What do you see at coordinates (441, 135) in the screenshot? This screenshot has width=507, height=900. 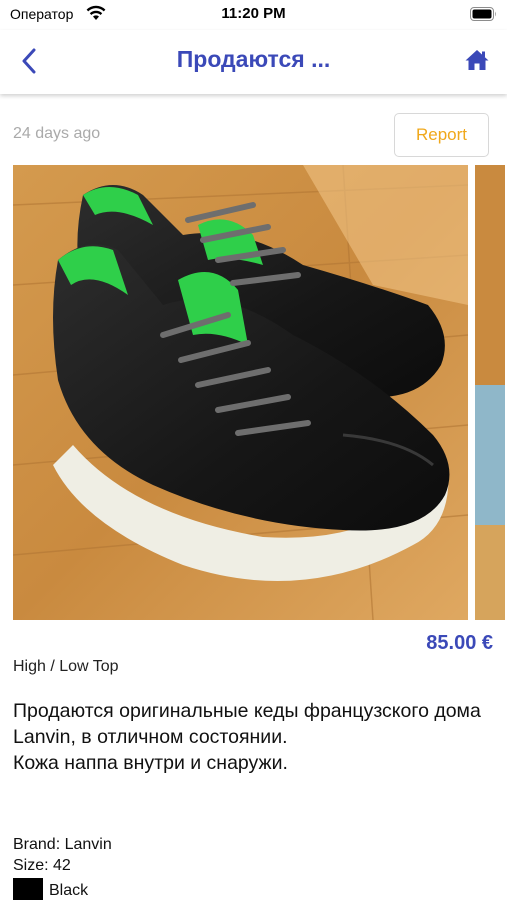 I see `report-button: Report` at bounding box center [441, 135].